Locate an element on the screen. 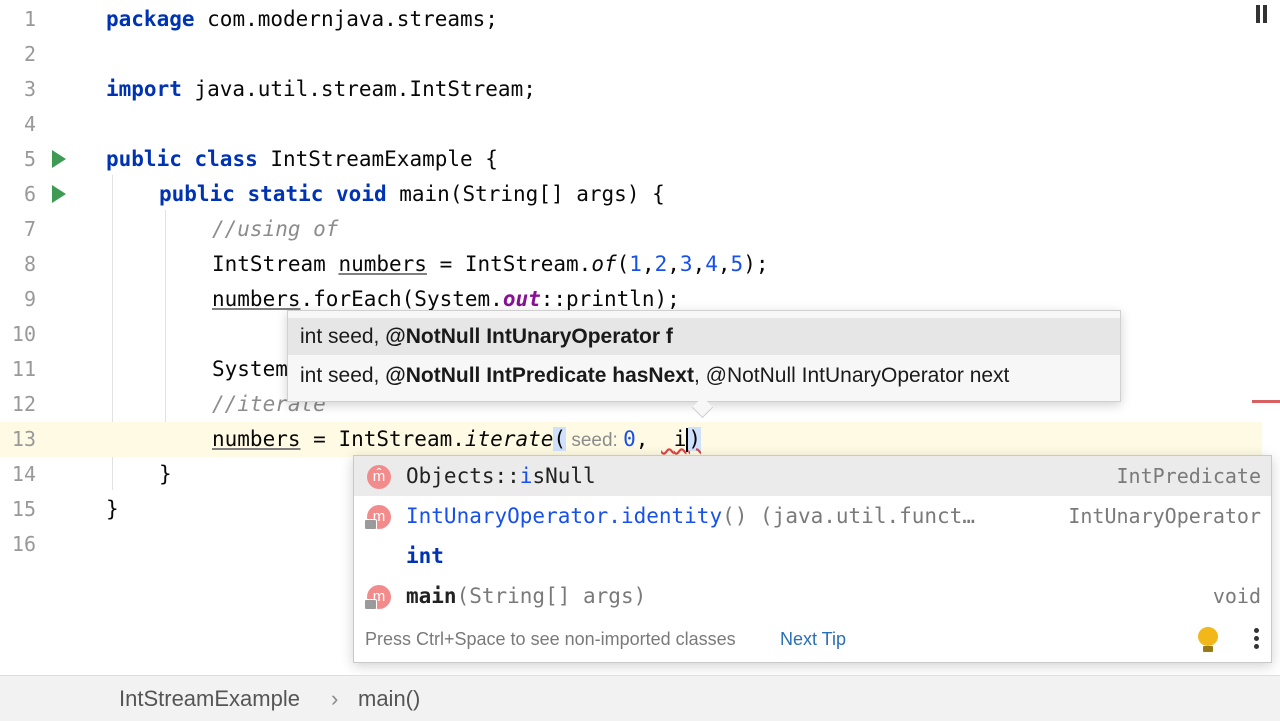  next-tip-link: Next Tip is located at coordinates (813, 639).